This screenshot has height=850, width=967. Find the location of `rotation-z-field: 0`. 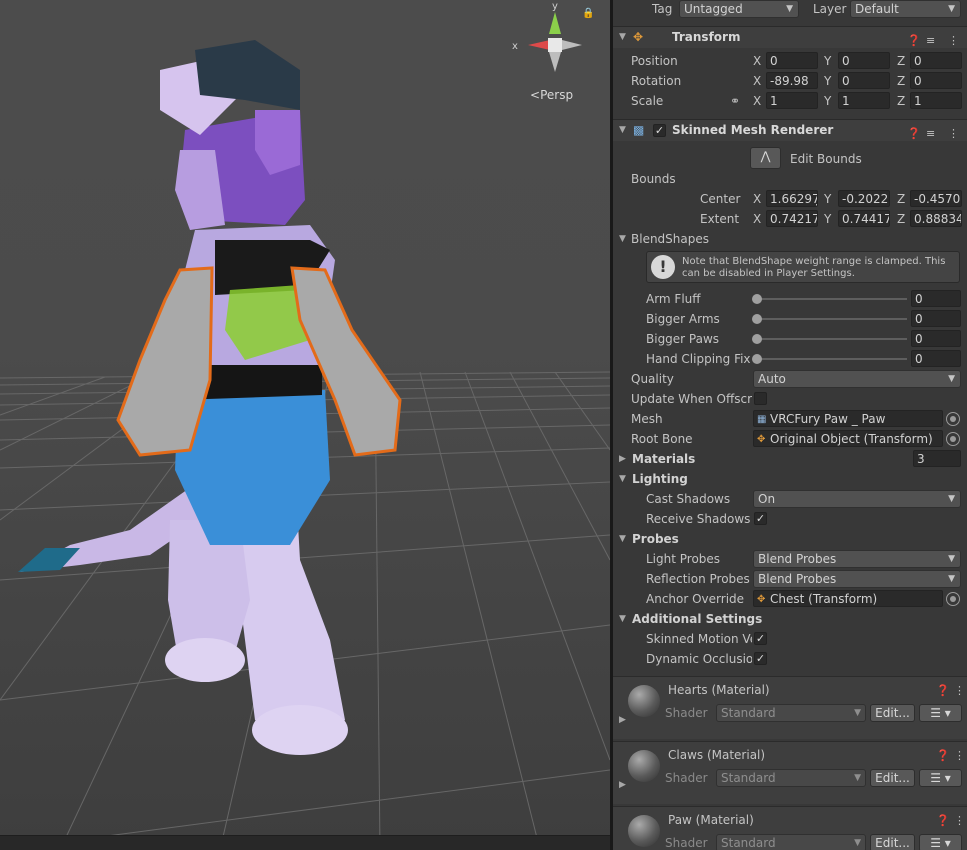

rotation-z-field: 0 is located at coordinates (936, 80).